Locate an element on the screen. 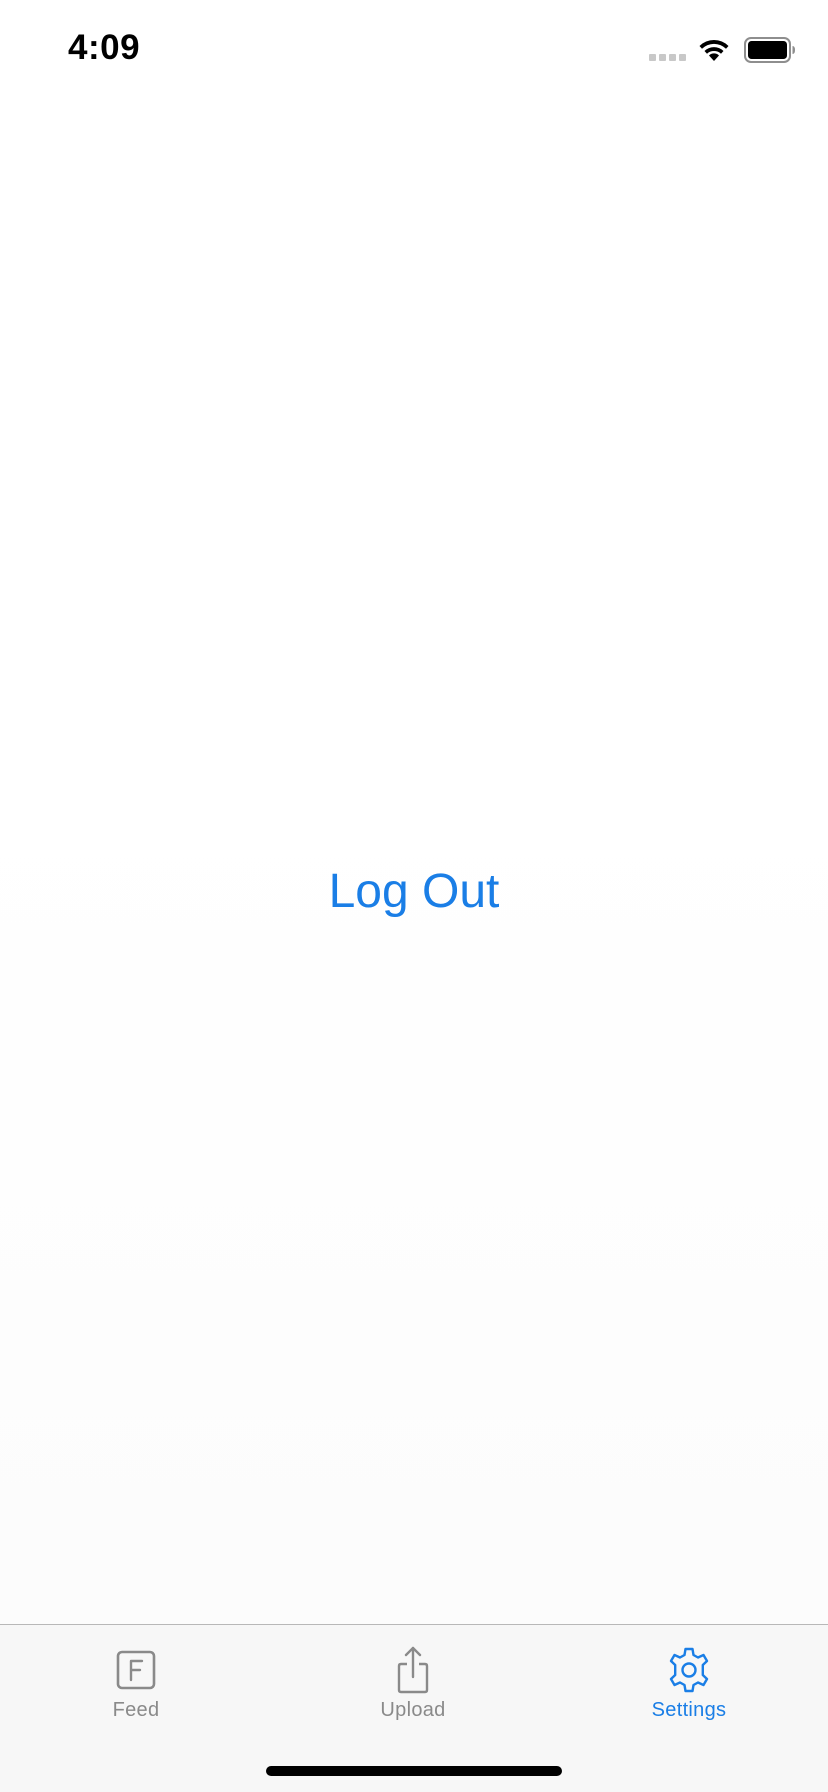 Image resolution: width=828 pixels, height=1792 pixels. tab-feed: Feed is located at coordinates (136, 1690).